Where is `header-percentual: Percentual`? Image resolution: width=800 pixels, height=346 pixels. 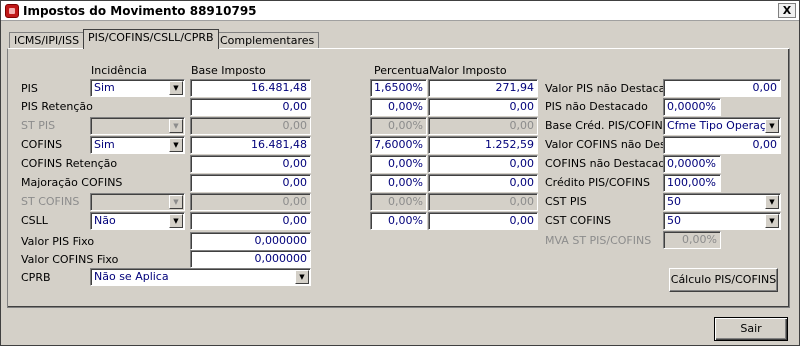
header-percentual: Percentual is located at coordinates (403, 70).